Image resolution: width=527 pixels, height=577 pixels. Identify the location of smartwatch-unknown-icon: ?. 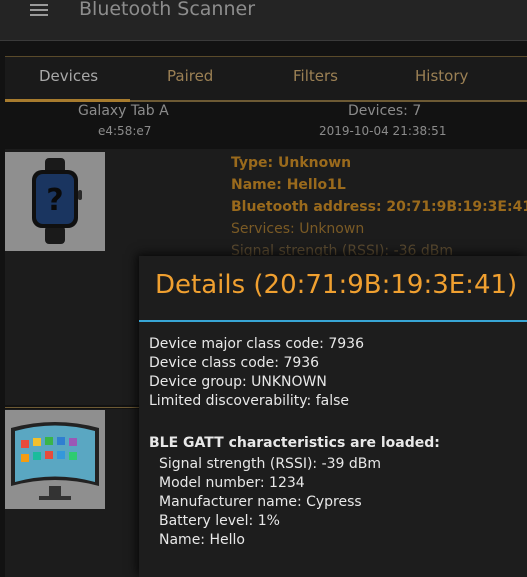
(55, 201).